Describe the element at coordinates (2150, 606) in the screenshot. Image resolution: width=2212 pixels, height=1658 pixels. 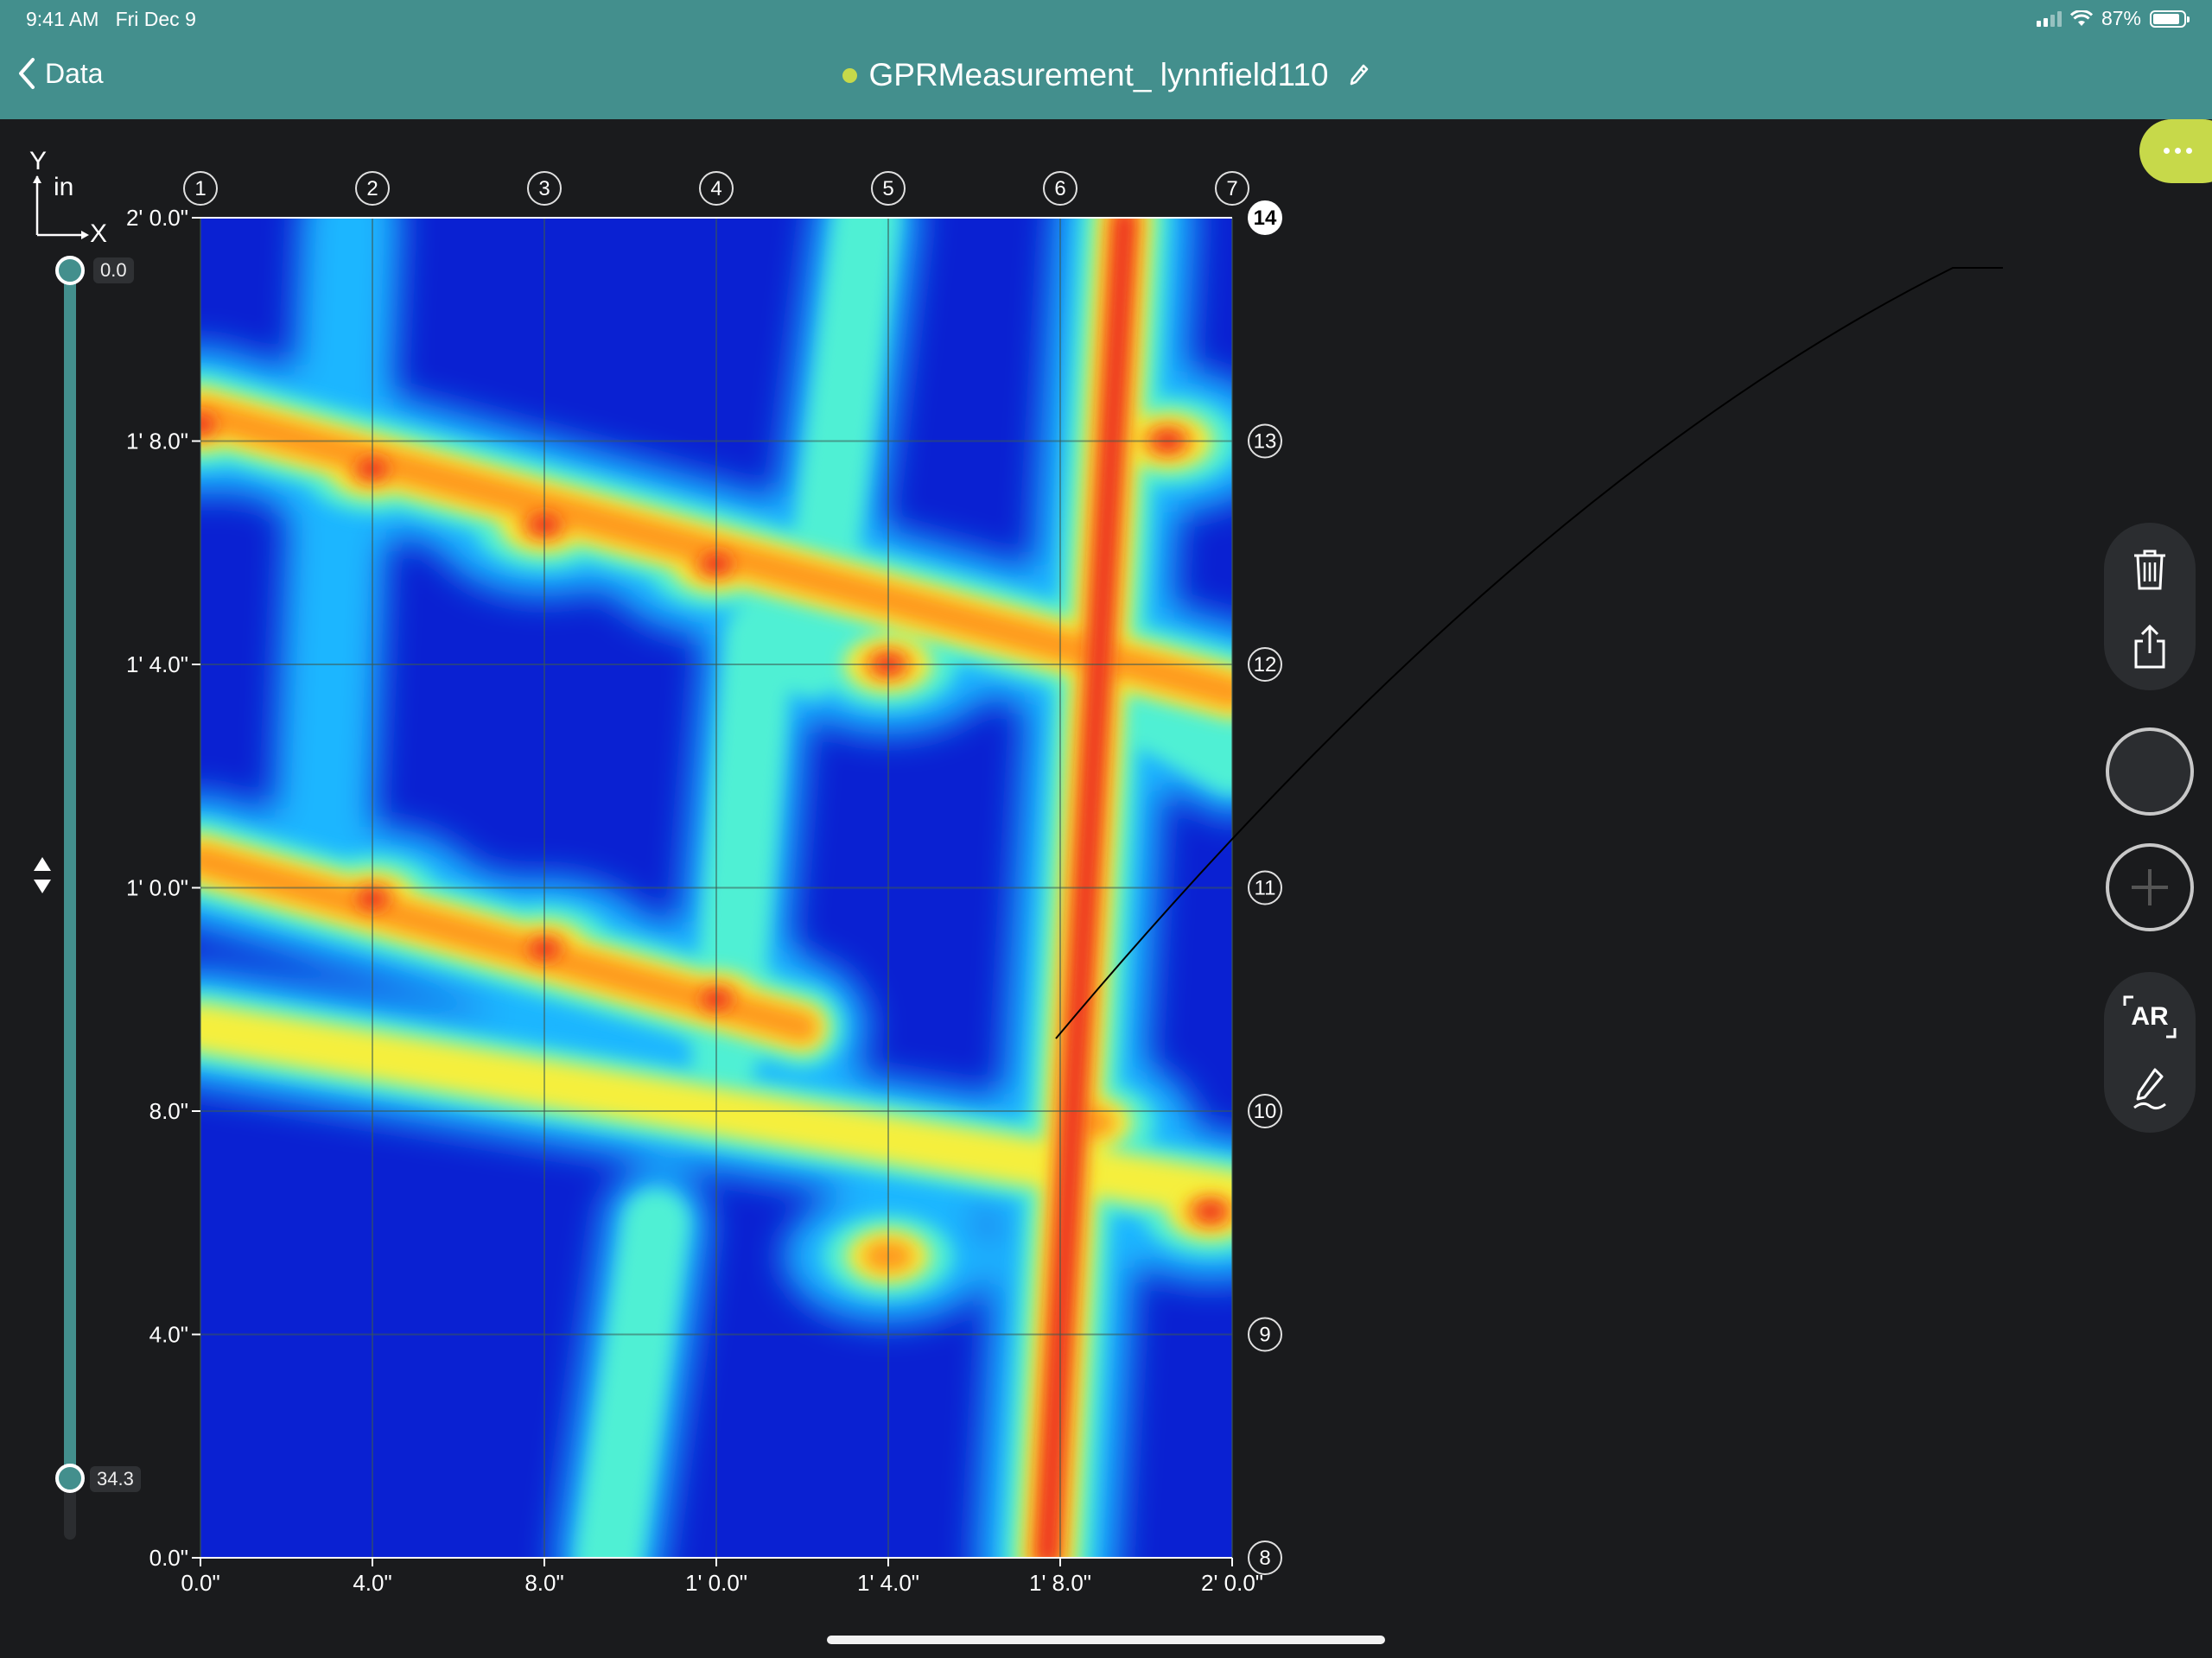
I see `tool-group-file` at that location.